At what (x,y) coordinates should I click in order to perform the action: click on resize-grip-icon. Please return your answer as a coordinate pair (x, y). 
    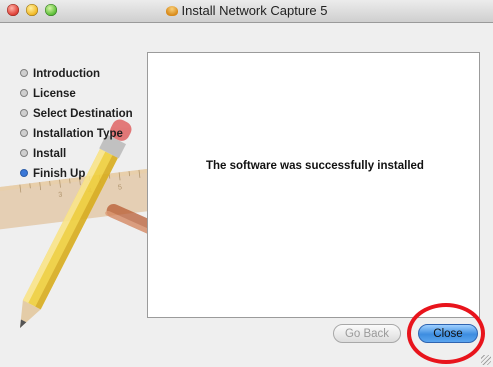
    Looking at the image, I should click on (486, 360).